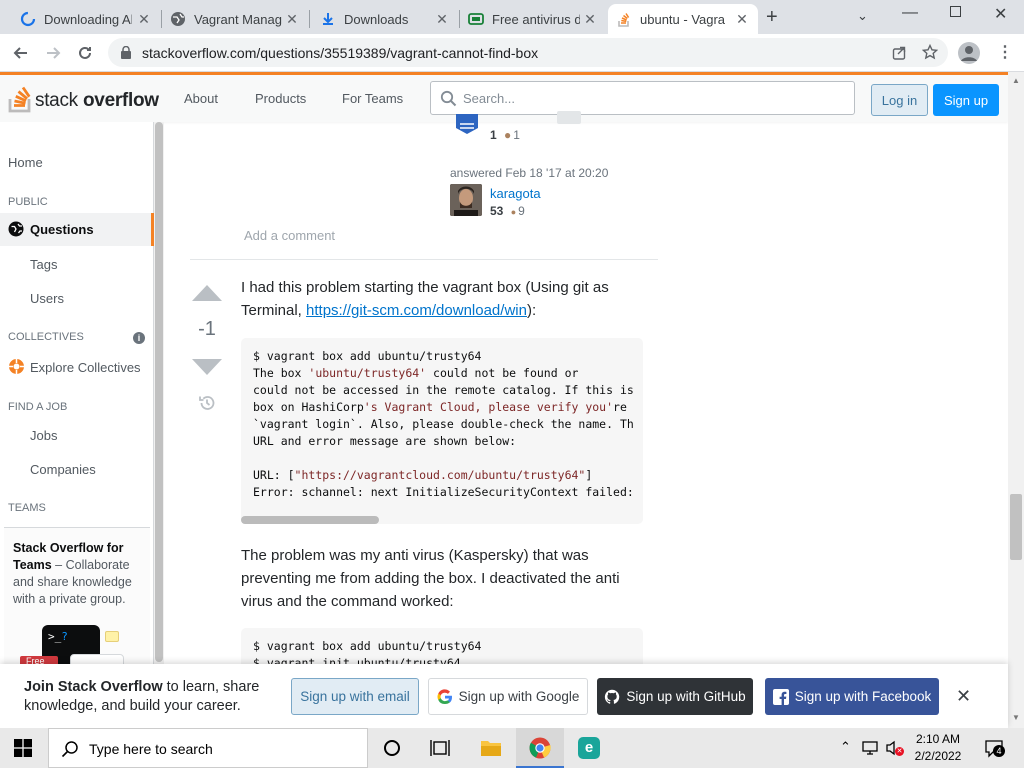 The image size is (1024, 768). Describe the element at coordinates (491, 748) in the screenshot. I see `file-explorer-icon` at that location.